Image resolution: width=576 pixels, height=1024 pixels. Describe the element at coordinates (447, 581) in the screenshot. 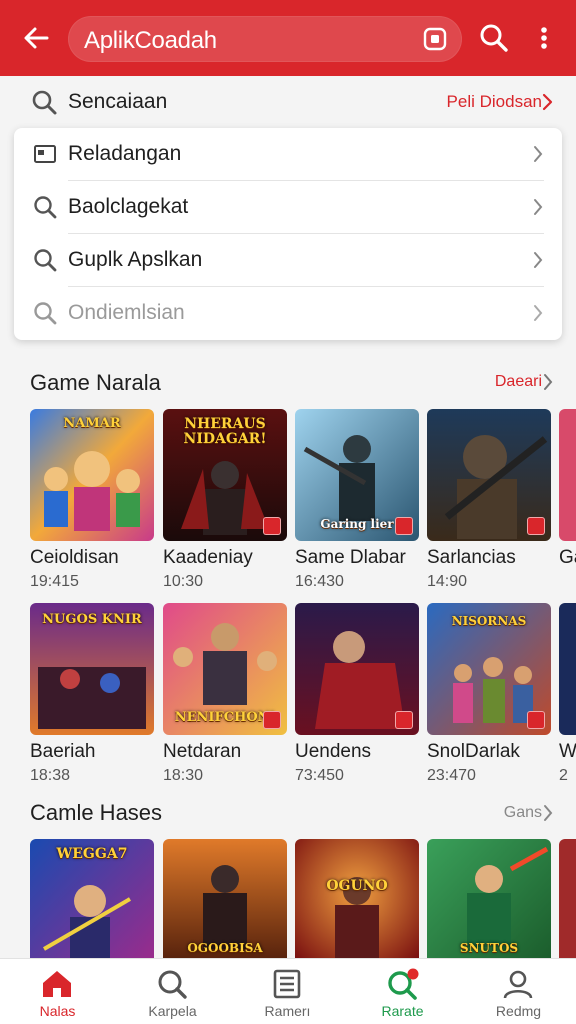

I see `game-meta: 14:90` at that location.